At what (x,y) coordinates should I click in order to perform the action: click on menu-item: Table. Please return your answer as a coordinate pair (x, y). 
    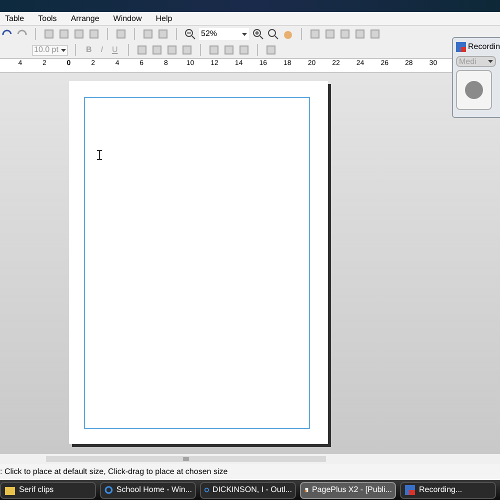
    Looking at the image, I should click on (14, 18).